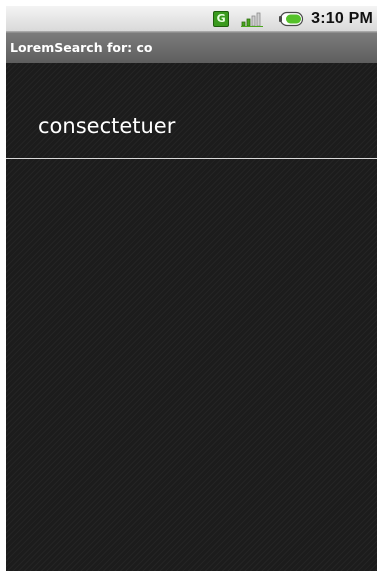 Image resolution: width=383 pixels, height=577 pixels. What do you see at coordinates (221, 18) in the screenshot?
I see `data-g-icon: G` at bounding box center [221, 18].